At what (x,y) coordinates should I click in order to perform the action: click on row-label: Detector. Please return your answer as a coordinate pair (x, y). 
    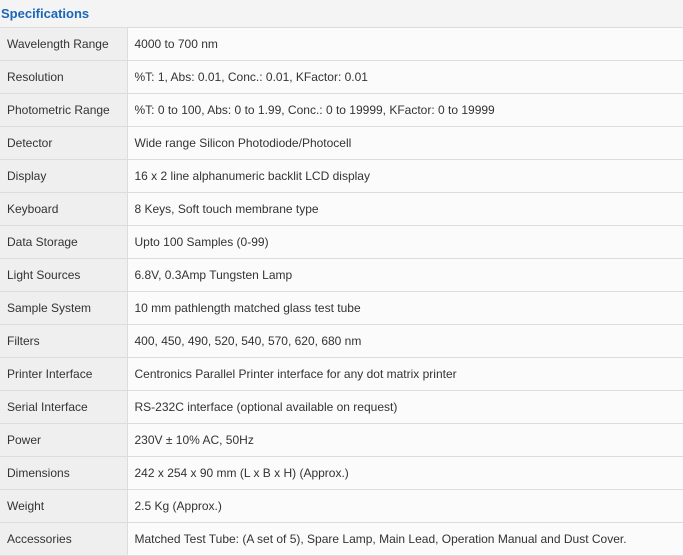
    Looking at the image, I should click on (64, 143).